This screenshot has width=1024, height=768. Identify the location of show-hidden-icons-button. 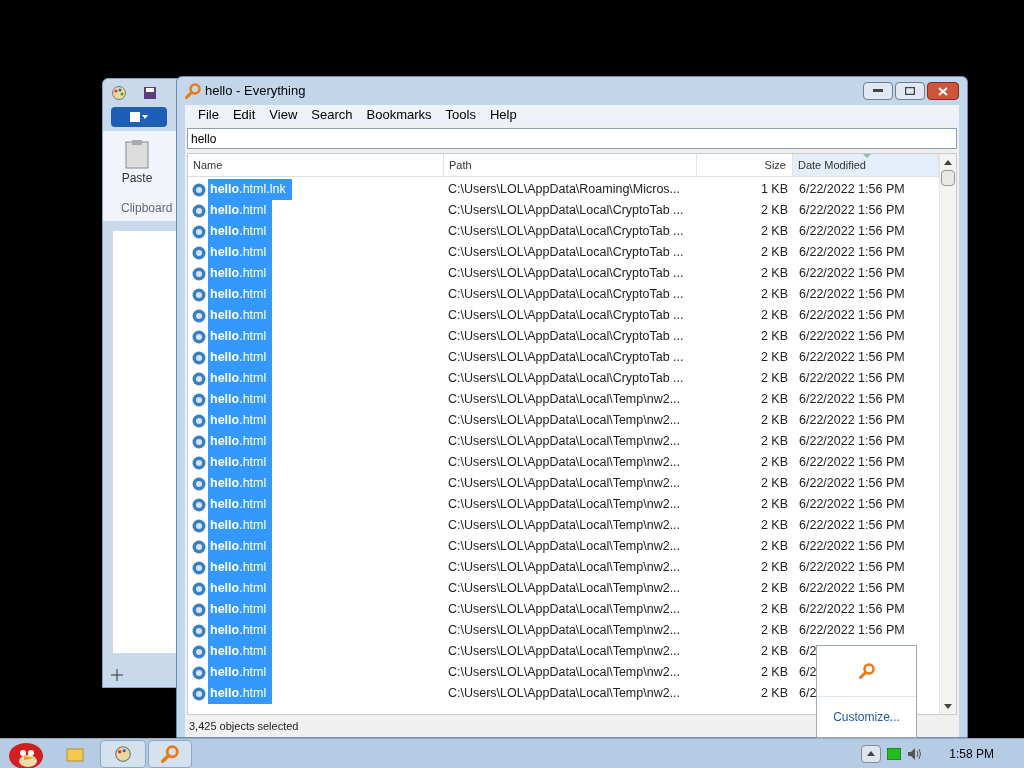
(871, 753).